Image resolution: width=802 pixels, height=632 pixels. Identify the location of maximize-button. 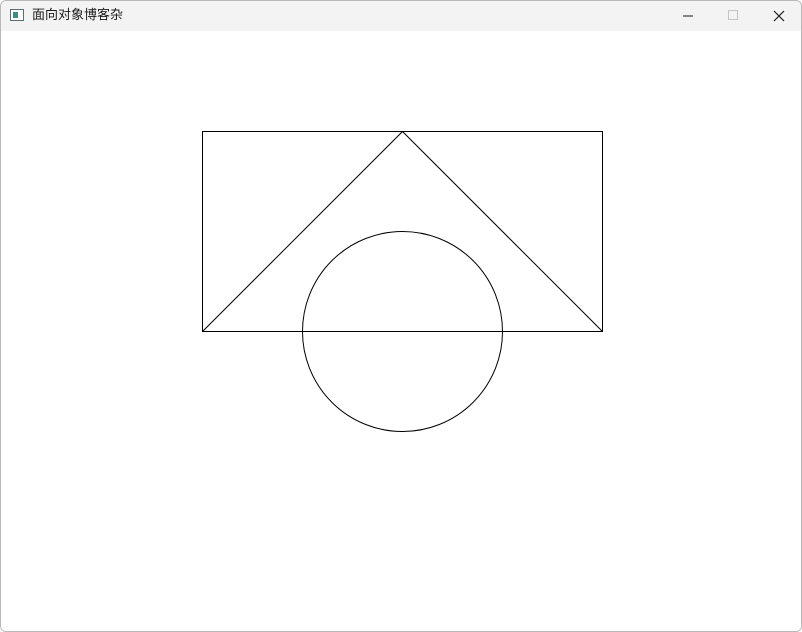
(733, 16).